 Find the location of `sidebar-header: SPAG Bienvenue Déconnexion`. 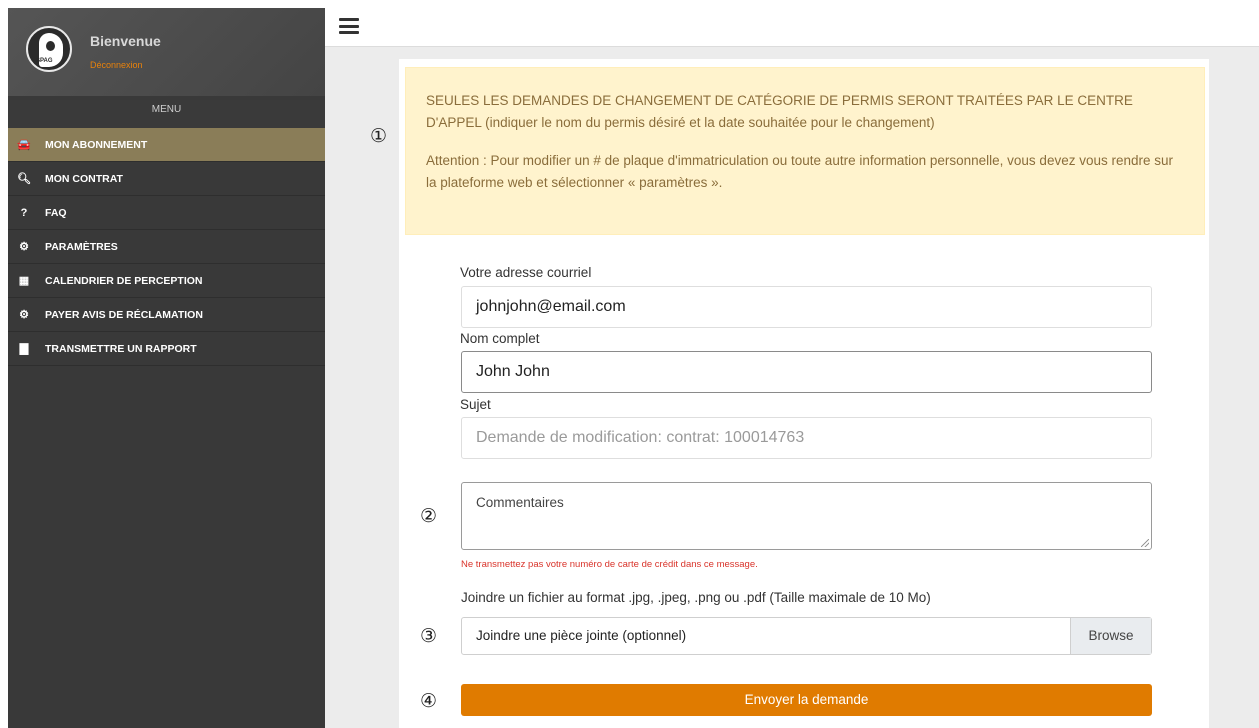

sidebar-header: SPAG Bienvenue Déconnexion is located at coordinates (166, 52).